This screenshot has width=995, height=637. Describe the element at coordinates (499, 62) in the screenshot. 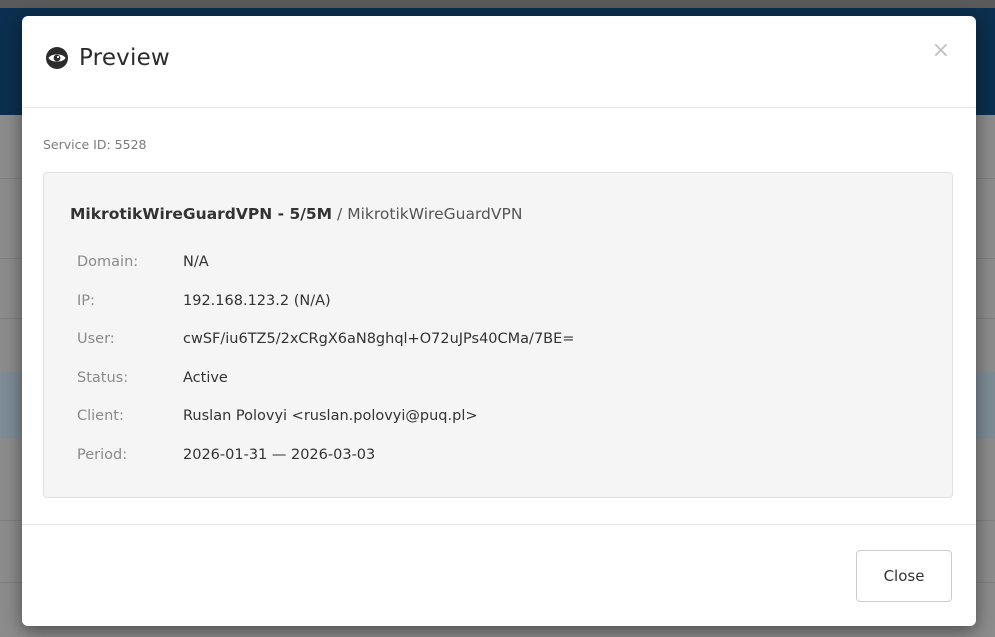

I see `modal-header: Preview ×` at that location.